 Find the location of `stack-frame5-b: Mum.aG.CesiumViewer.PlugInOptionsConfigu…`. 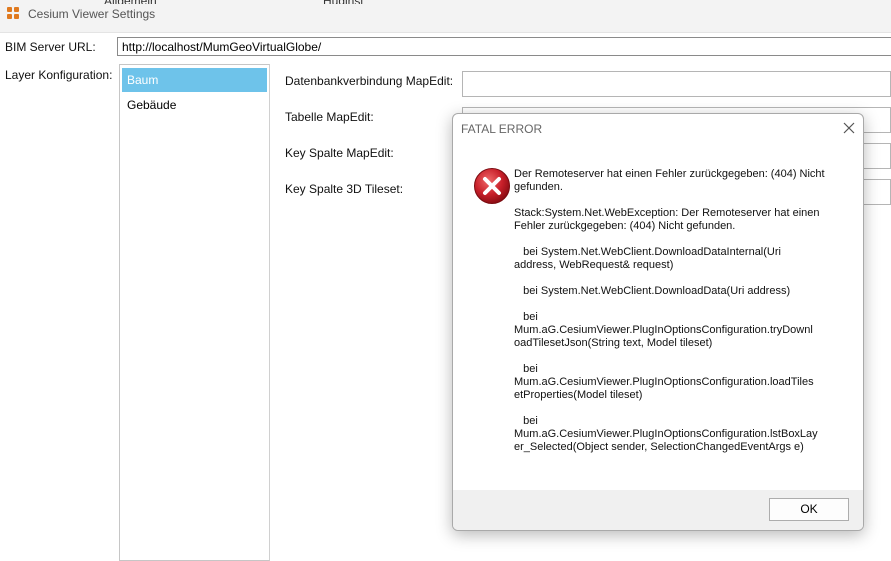

stack-frame5-b: Mum.aG.CesiumViewer.PlugInOptionsConfigu… is located at coordinates (666, 434).